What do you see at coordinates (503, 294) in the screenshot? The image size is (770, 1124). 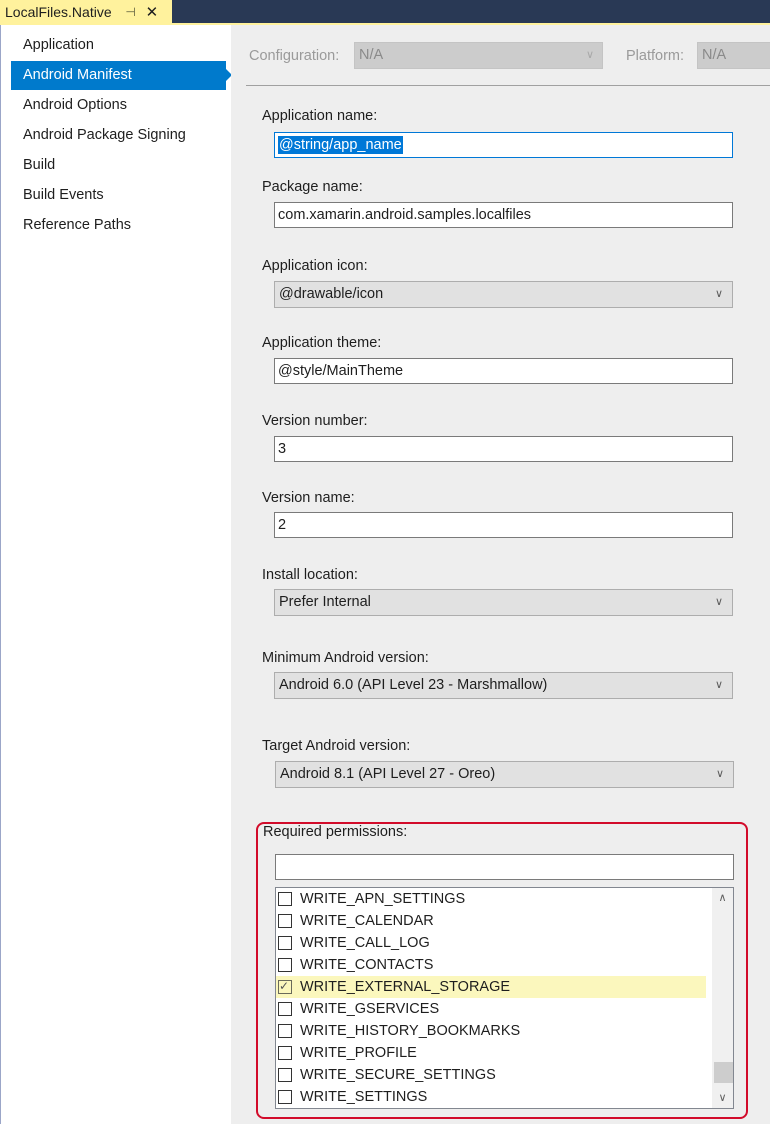 I see `application-icon-select: @drawable/icon ∨` at bounding box center [503, 294].